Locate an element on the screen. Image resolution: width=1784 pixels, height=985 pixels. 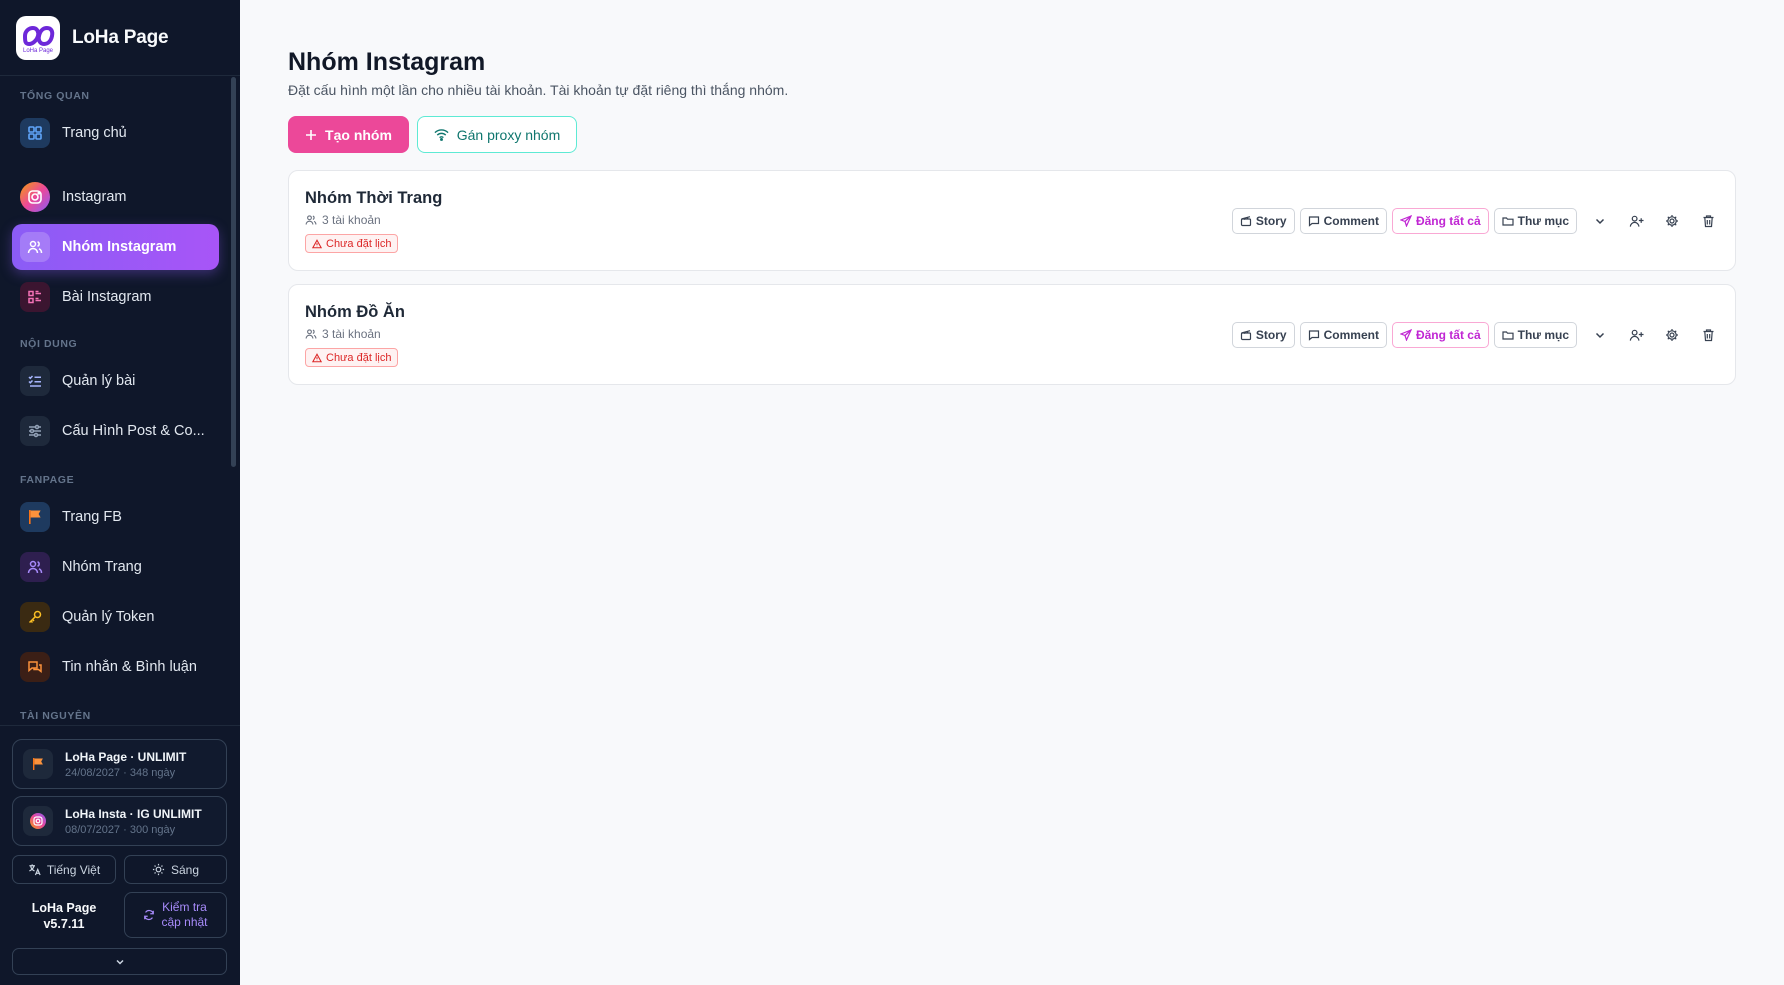
plus-icon is located at coordinates (311, 134).